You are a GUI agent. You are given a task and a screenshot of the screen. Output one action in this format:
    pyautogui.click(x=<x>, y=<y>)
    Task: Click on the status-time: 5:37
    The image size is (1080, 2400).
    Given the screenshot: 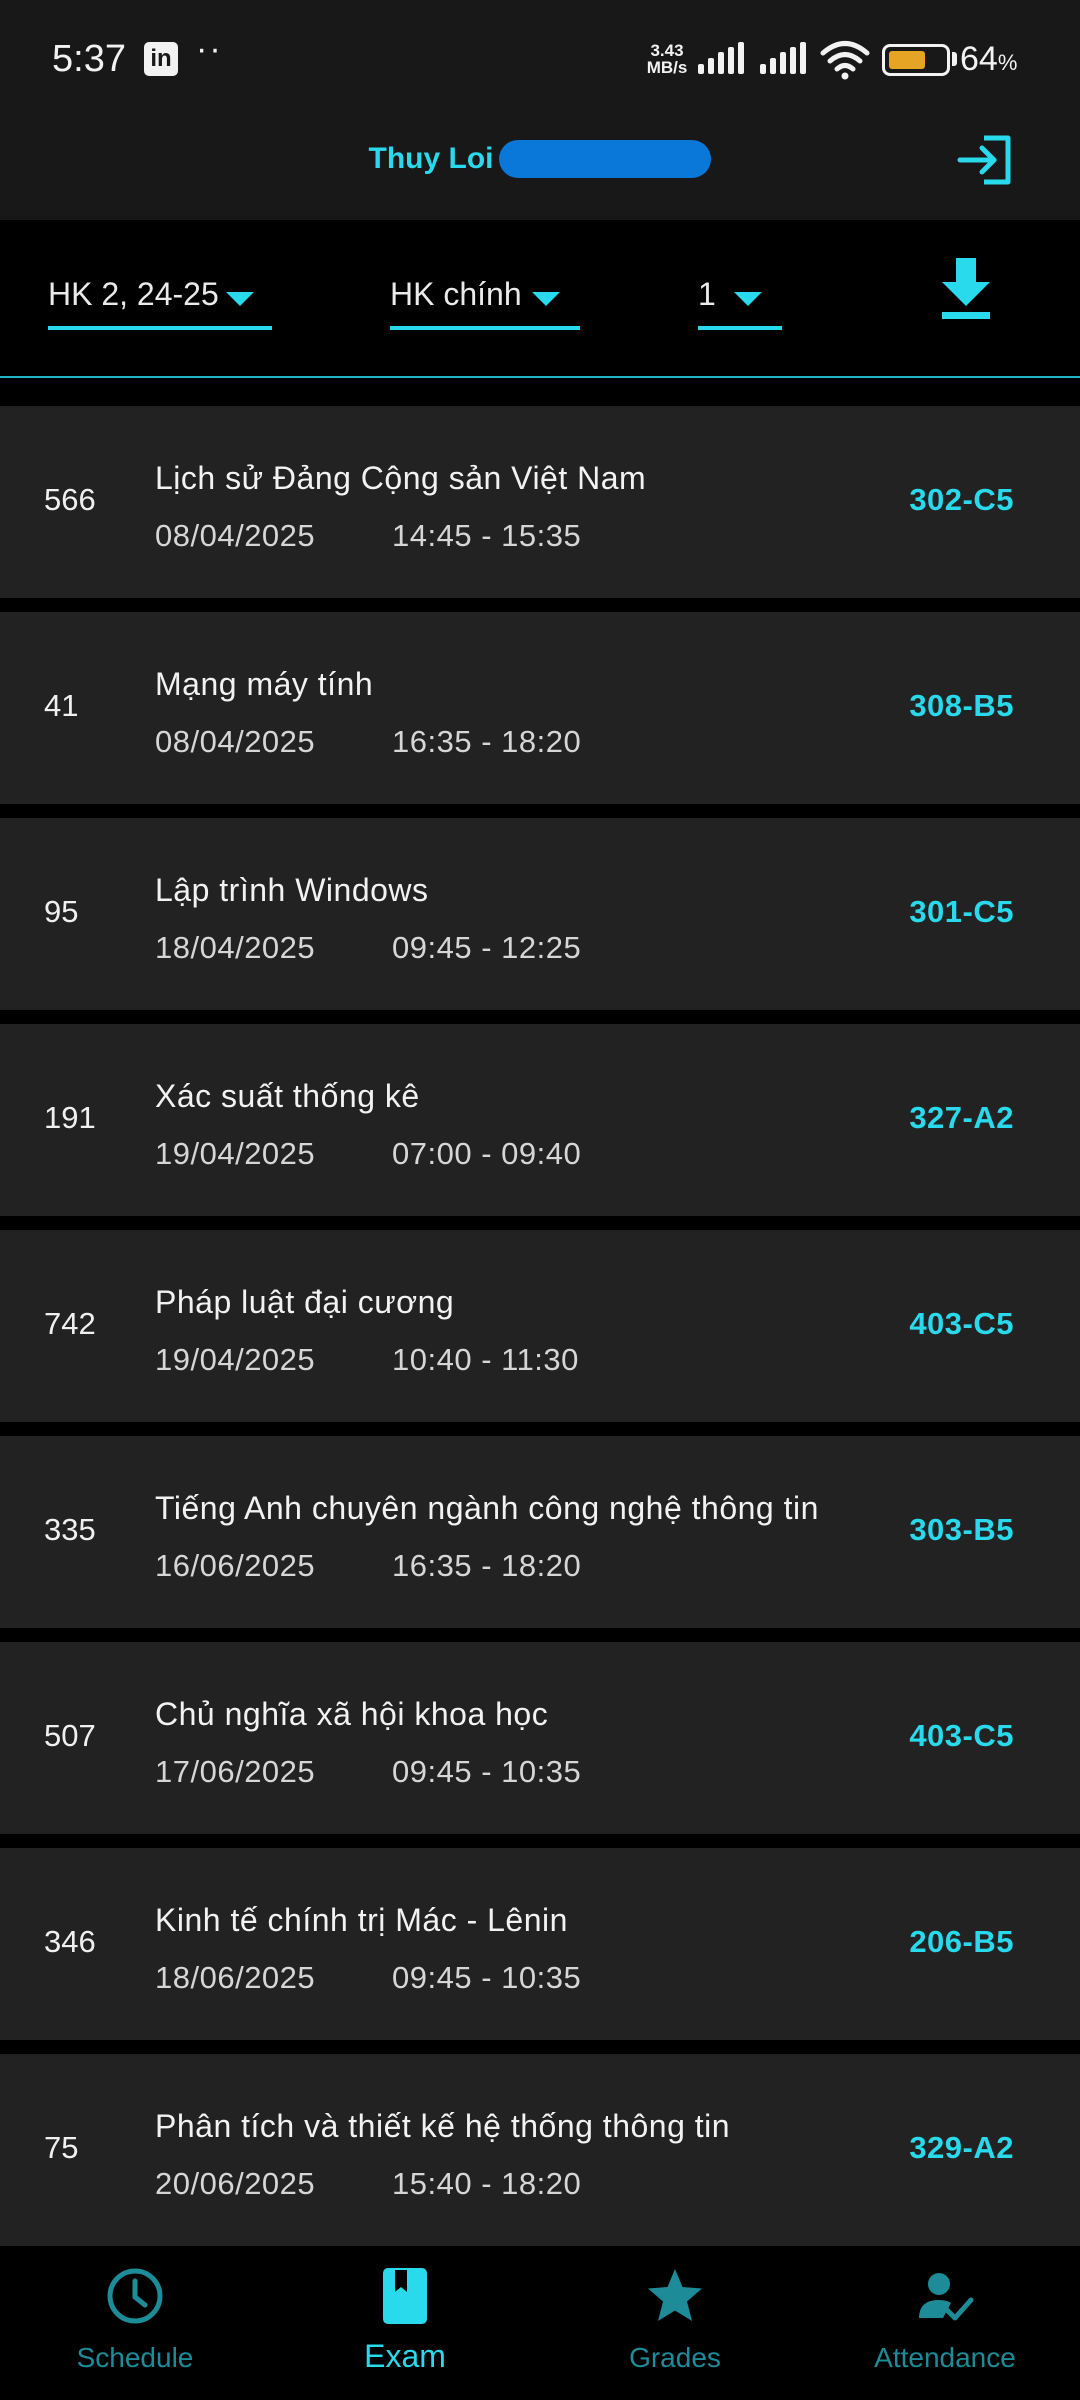 What is the action you would take?
    pyautogui.click(x=89, y=59)
    